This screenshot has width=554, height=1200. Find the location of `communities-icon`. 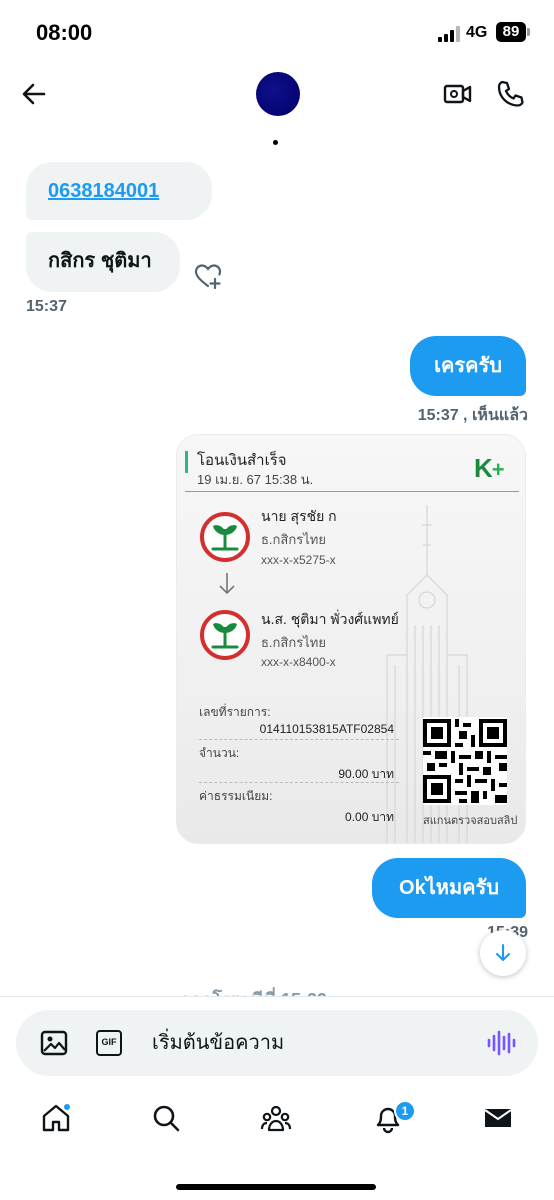

communities-icon is located at coordinates (276, 1118).